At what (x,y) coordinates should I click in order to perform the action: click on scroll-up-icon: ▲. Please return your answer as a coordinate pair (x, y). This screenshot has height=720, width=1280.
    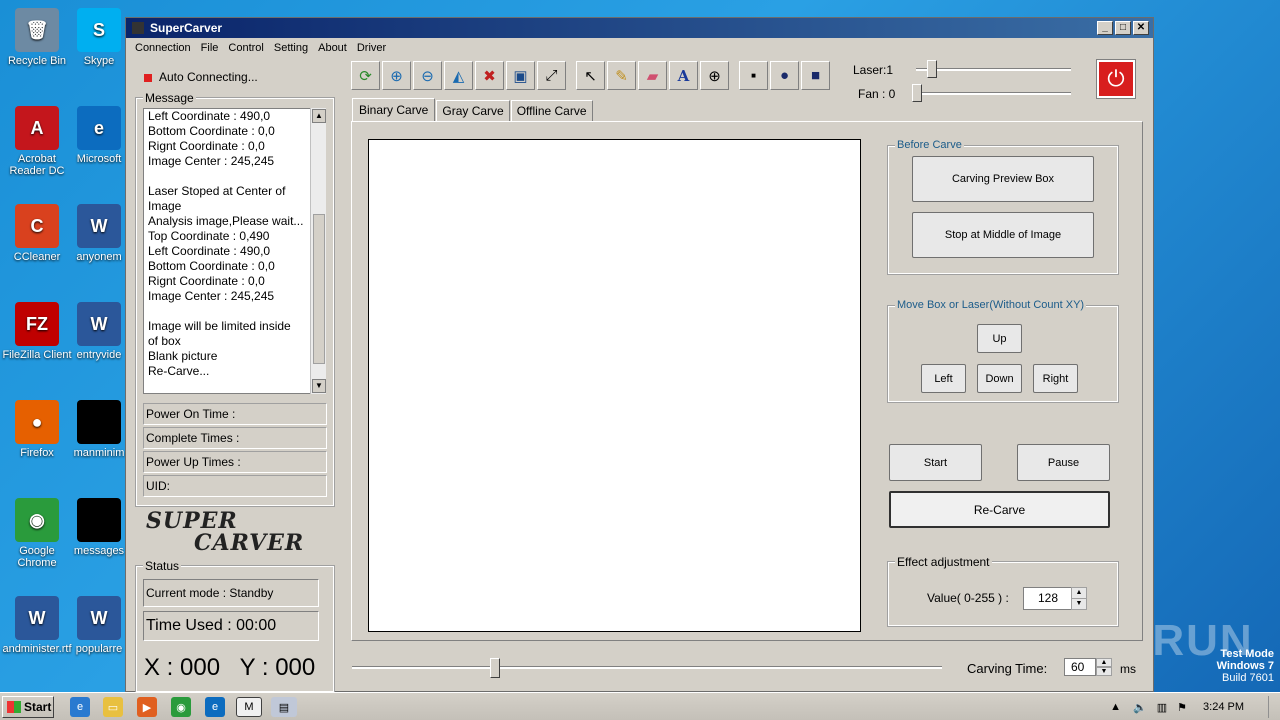
    Looking at the image, I should click on (319, 116).